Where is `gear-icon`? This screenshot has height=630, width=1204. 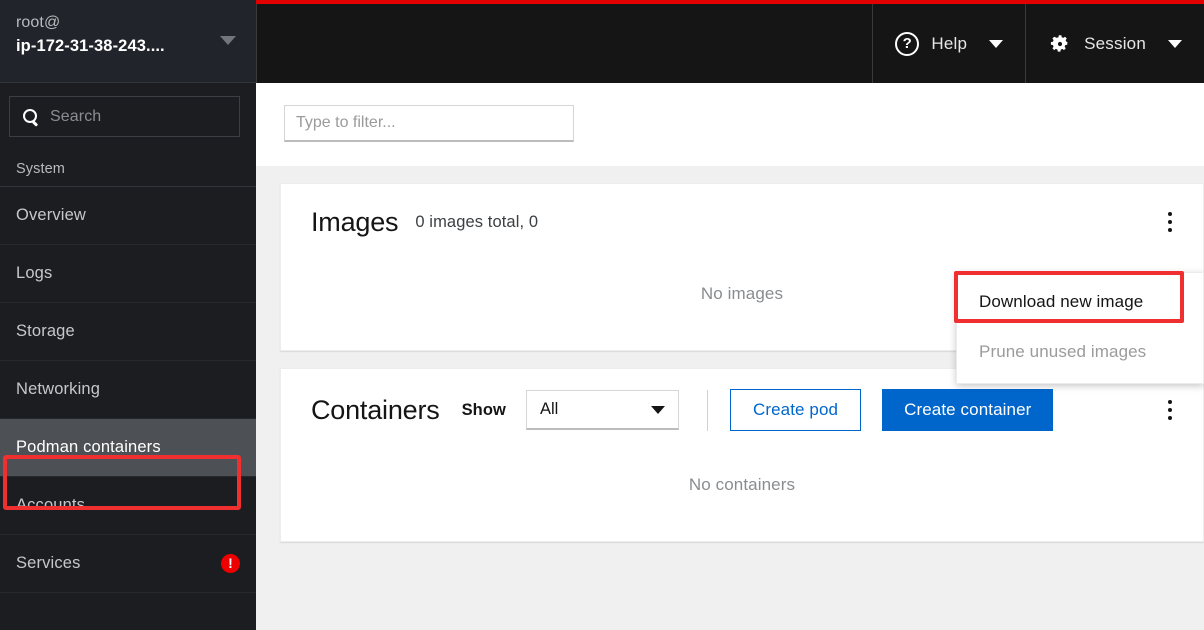 gear-icon is located at coordinates (1060, 44).